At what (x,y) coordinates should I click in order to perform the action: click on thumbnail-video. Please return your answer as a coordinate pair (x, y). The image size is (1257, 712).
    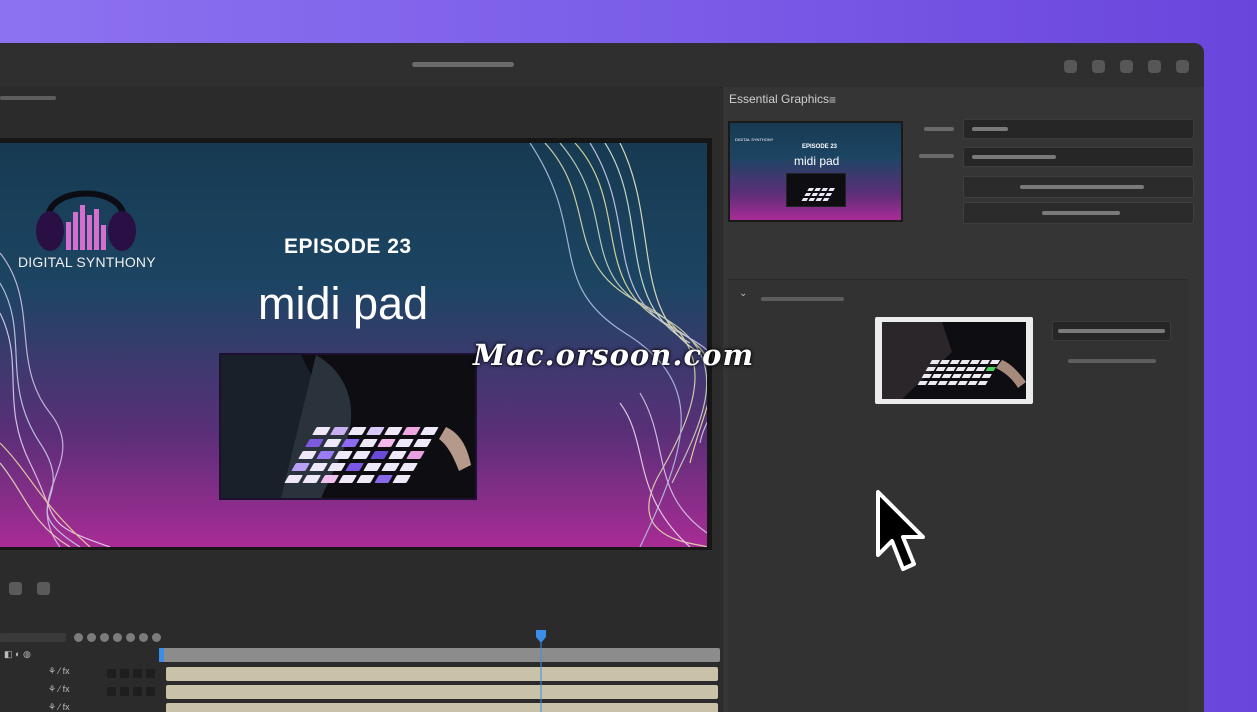
    Looking at the image, I should click on (816, 190).